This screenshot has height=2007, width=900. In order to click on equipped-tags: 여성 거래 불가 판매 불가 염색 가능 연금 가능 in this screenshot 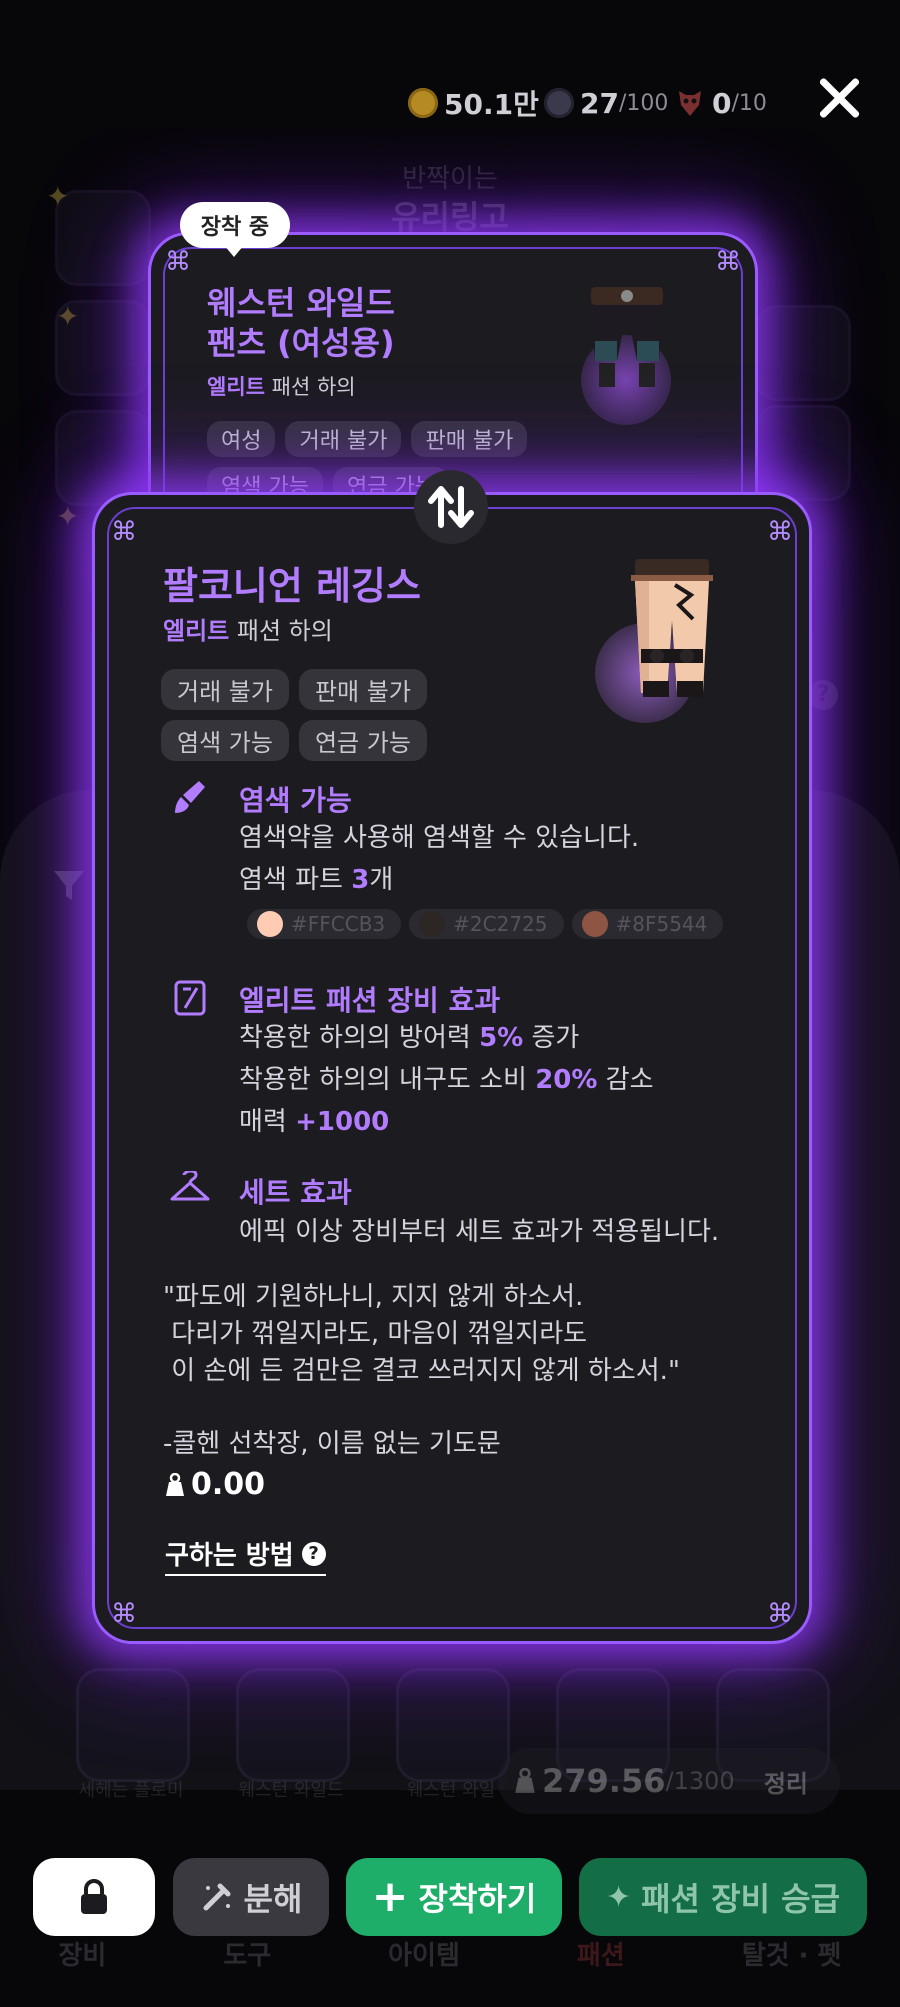, I will do `click(372, 462)`.